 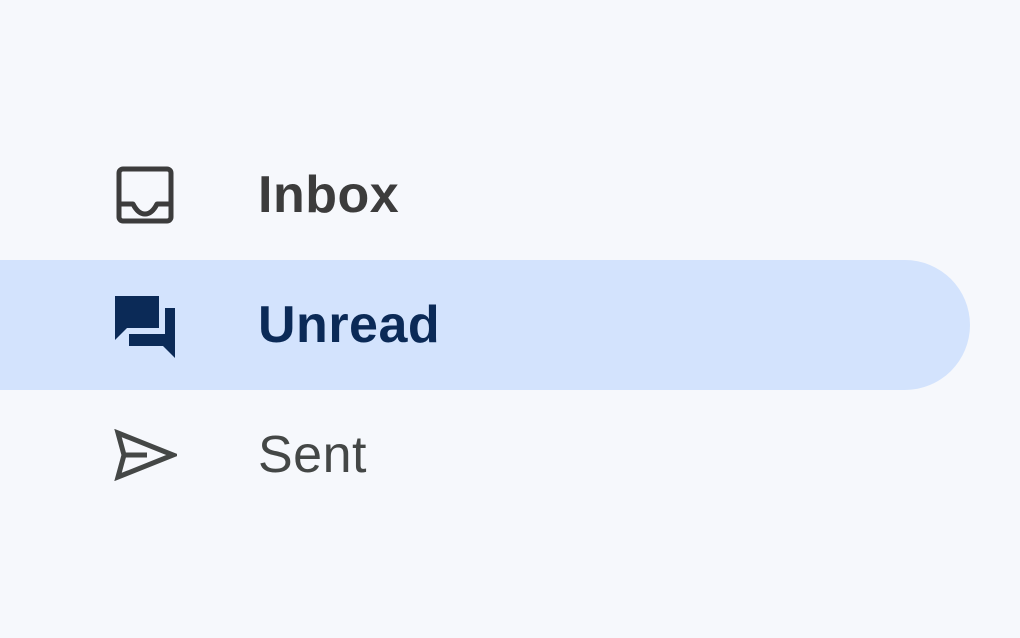 I want to click on nav-item-label: Sent, so click(x=312, y=455).